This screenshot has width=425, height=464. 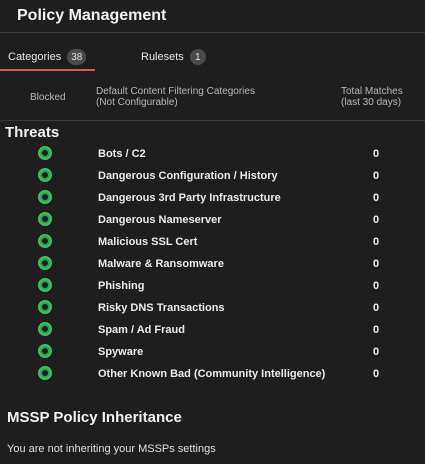 I want to click on header-divider, so click(x=212, y=32).